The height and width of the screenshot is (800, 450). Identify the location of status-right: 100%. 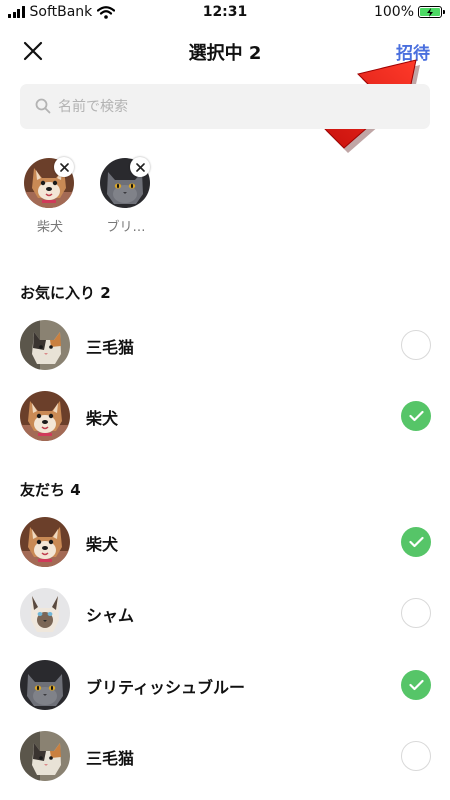
(409, 12).